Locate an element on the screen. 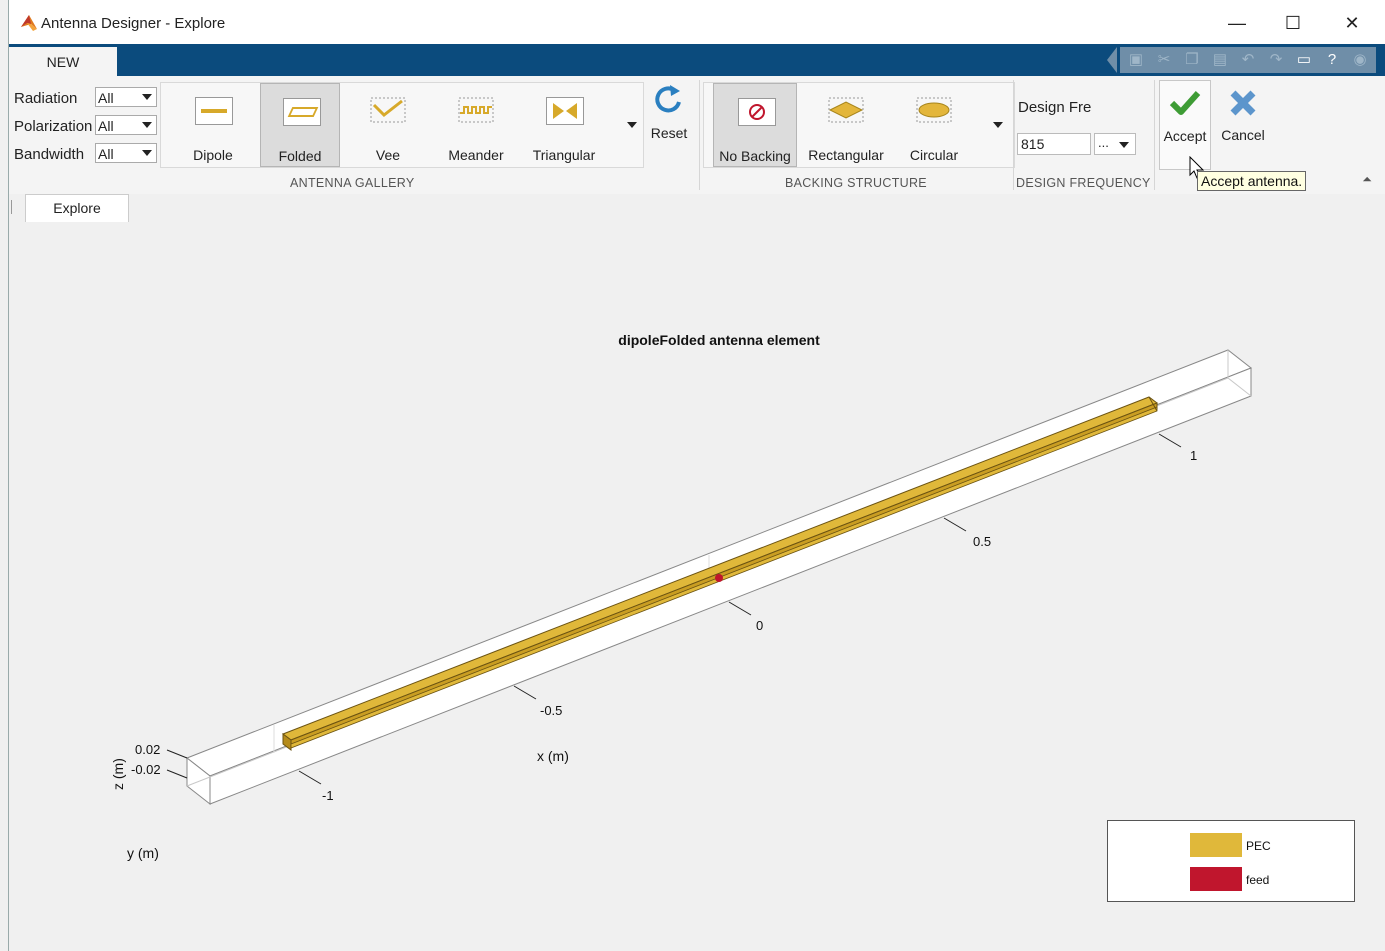  filter-label-polarization: Polarization is located at coordinates (53, 126).